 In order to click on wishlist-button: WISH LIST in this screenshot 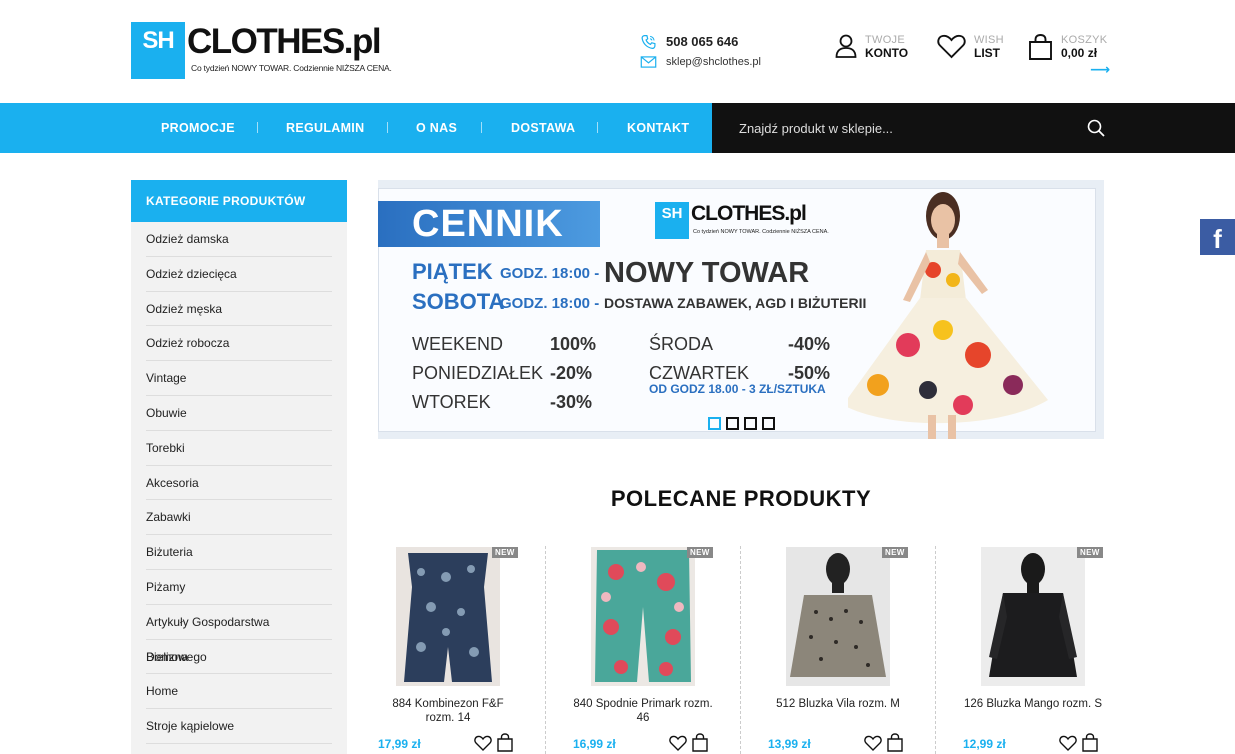, I will do `click(970, 47)`.